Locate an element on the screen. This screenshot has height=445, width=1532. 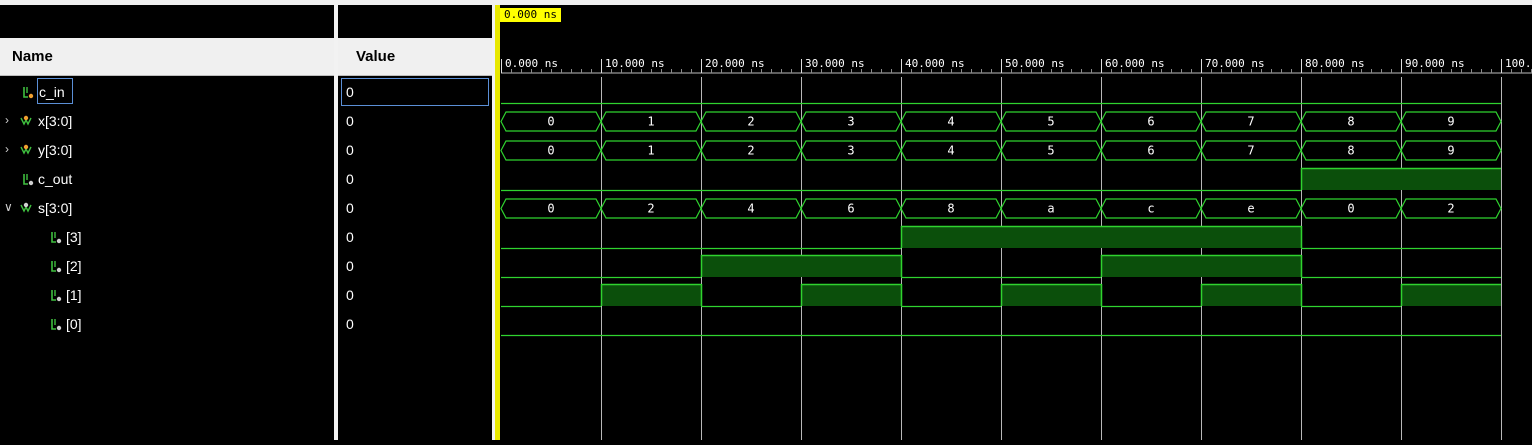
y-bus-value: 0 is located at coordinates (550, 151).